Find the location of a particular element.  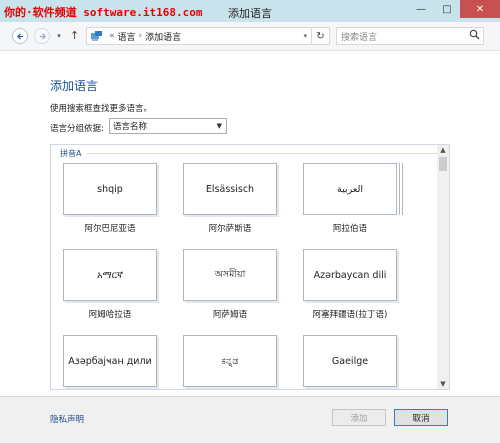

window-controls: — □ ✕ is located at coordinates (454, 9).